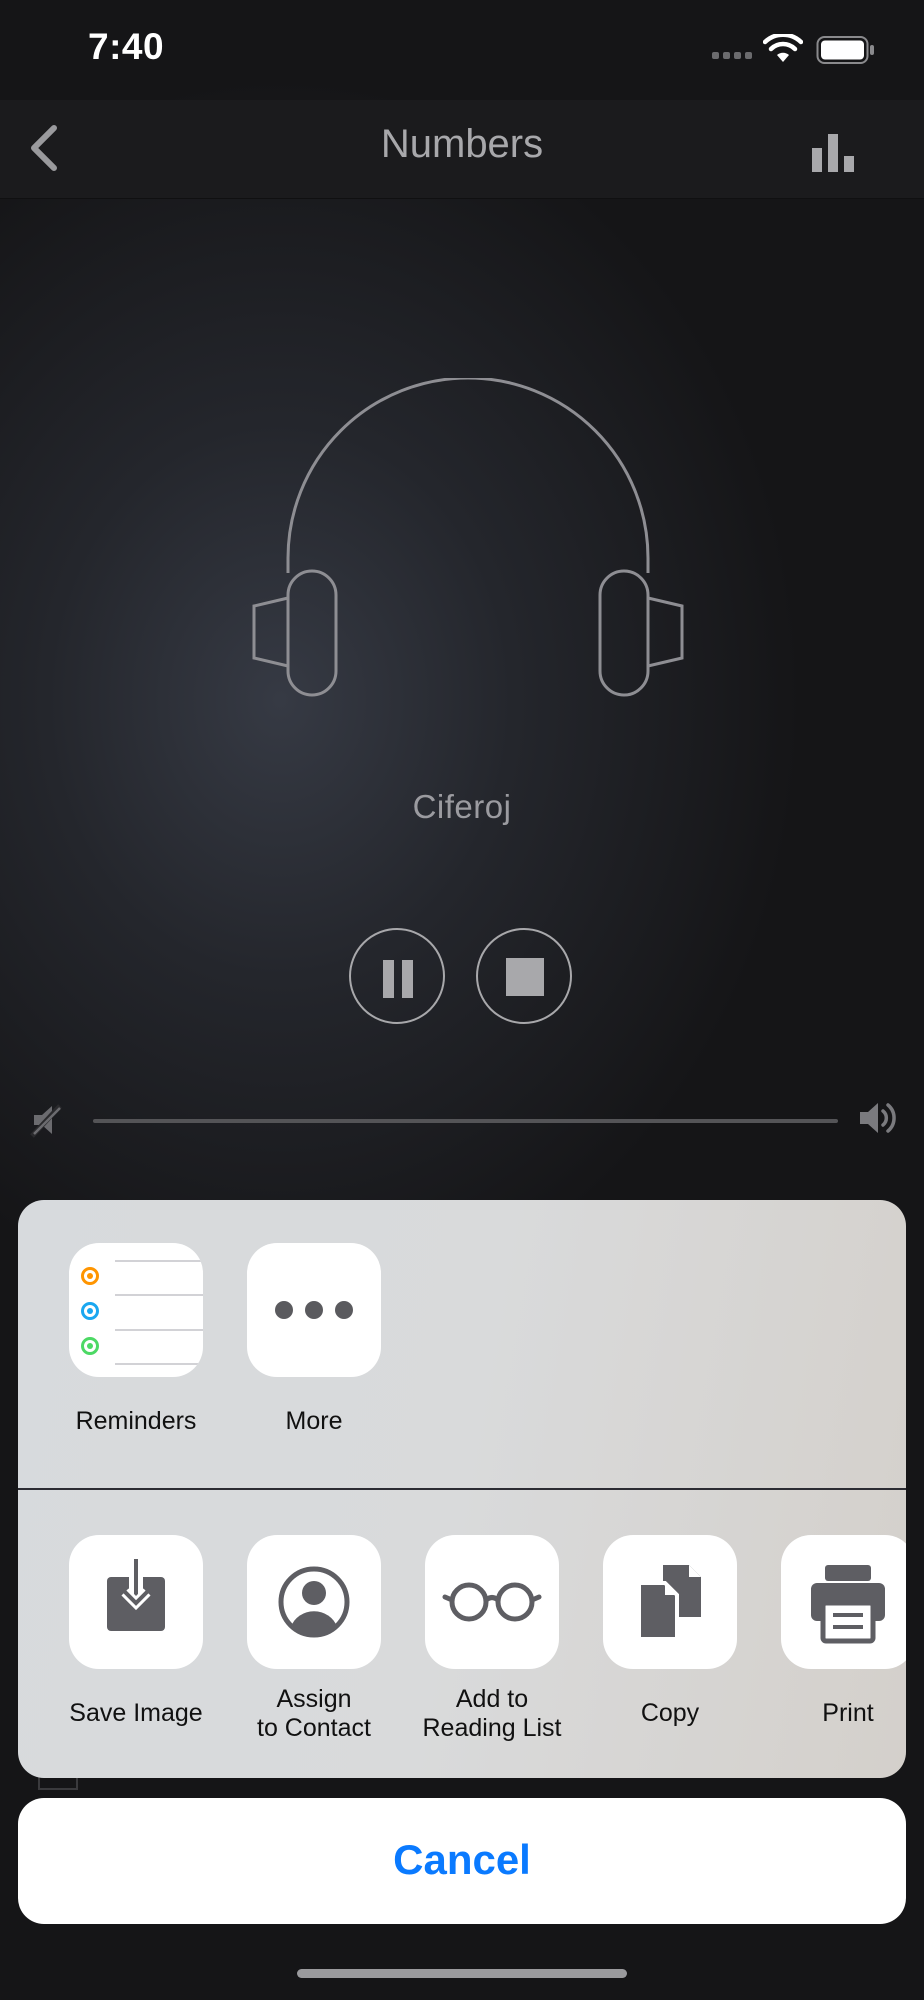  What do you see at coordinates (136, 1421) in the screenshot?
I see `share-app-label: Reminders` at bounding box center [136, 1421].